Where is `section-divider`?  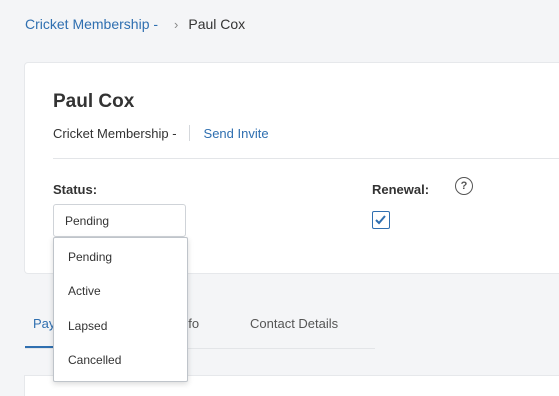
section-divider is located at coordinates (306, 158).